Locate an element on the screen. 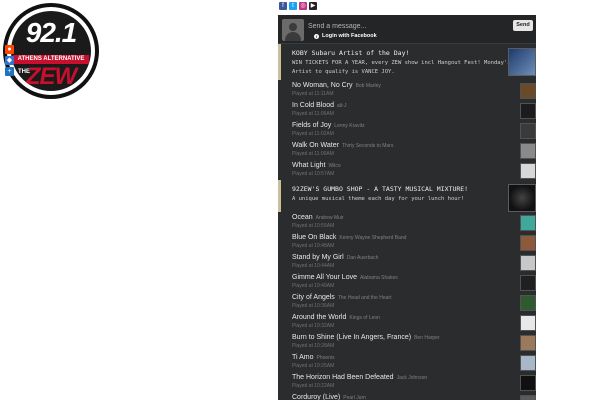 This screenshot has width=600, height=400. song-title: Walk On Water Thirty Seconds to Mars is located at coordinates (342, 145).